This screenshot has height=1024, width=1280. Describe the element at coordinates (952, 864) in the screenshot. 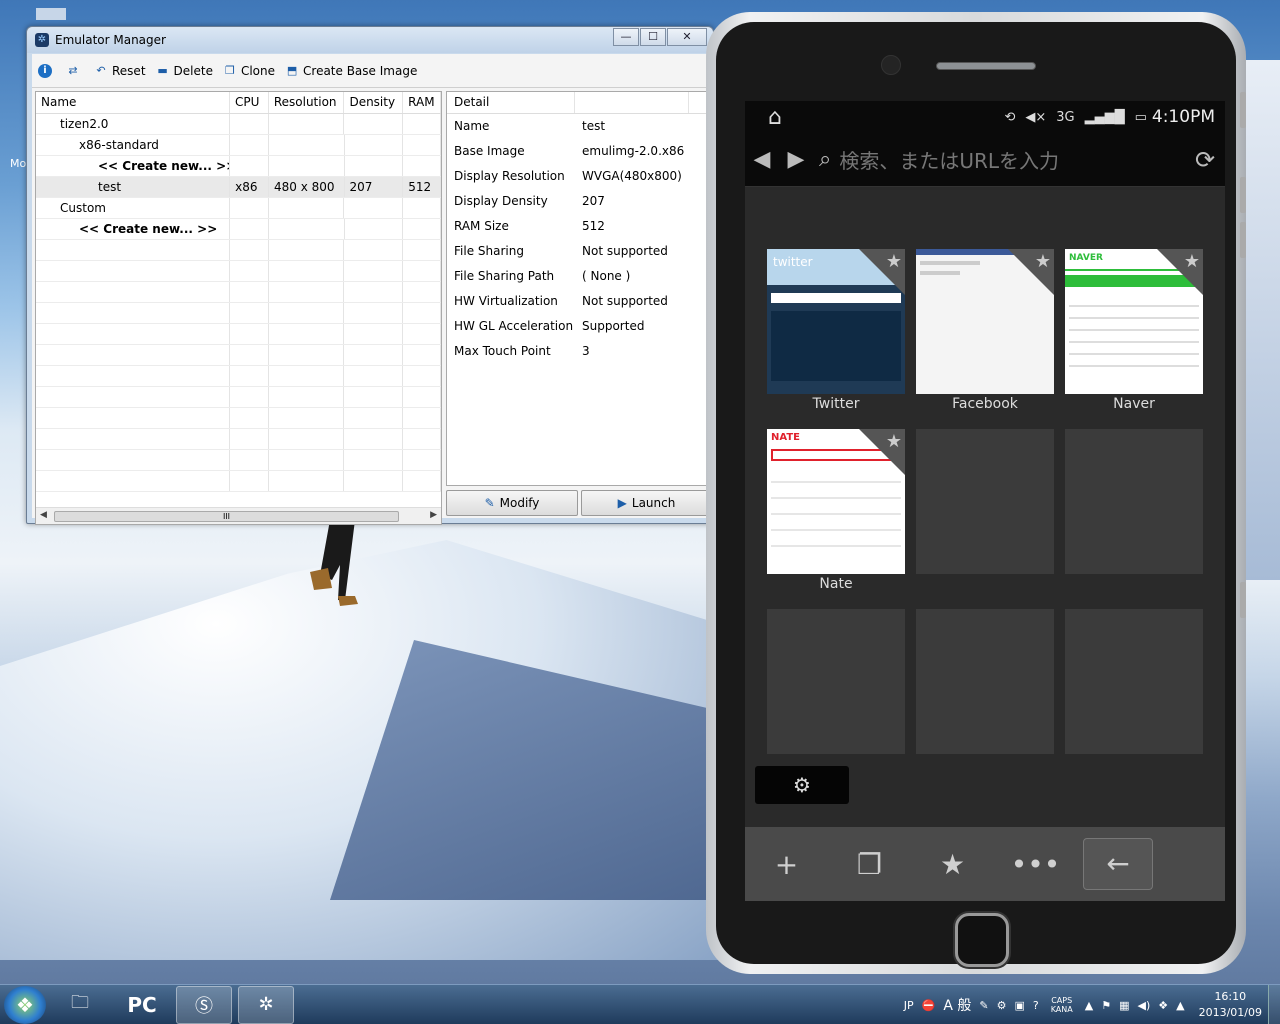

I see `bookmarks-button: ★` at that location.